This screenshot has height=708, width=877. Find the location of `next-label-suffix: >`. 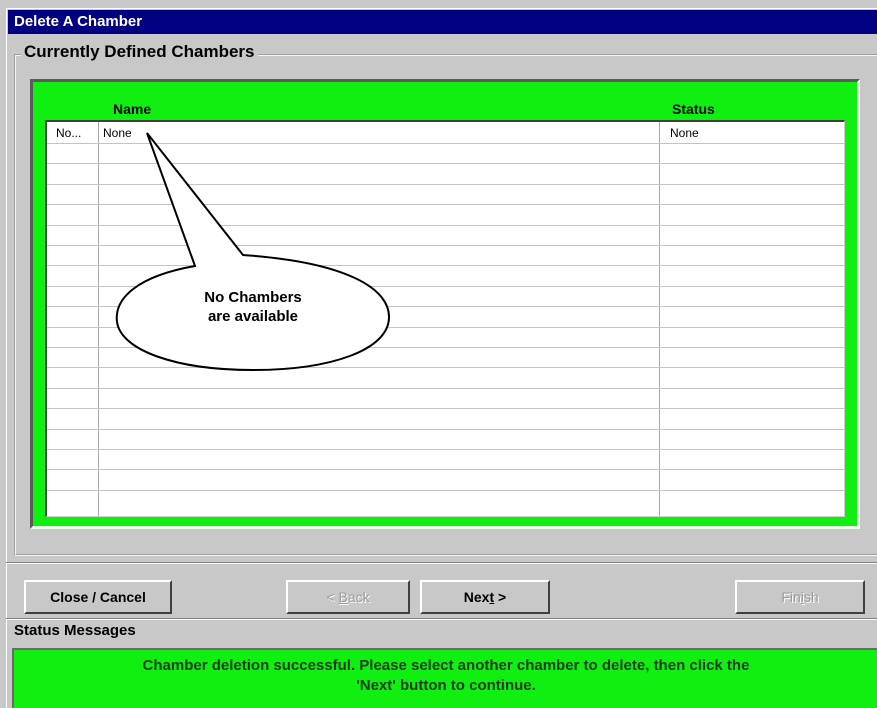

next-label-suffix: > is located at coordinates (500, 597).